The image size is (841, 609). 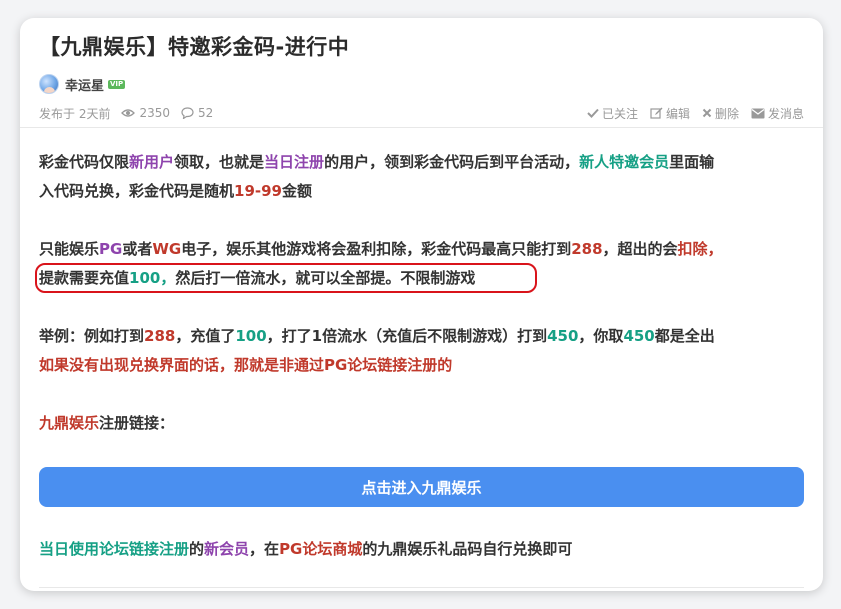 What do you see at coordinates (421, 487) in the screenshot?
I see `enter-site-button: 点击进入九鼎娱乐` at bounding box center [421, 487].